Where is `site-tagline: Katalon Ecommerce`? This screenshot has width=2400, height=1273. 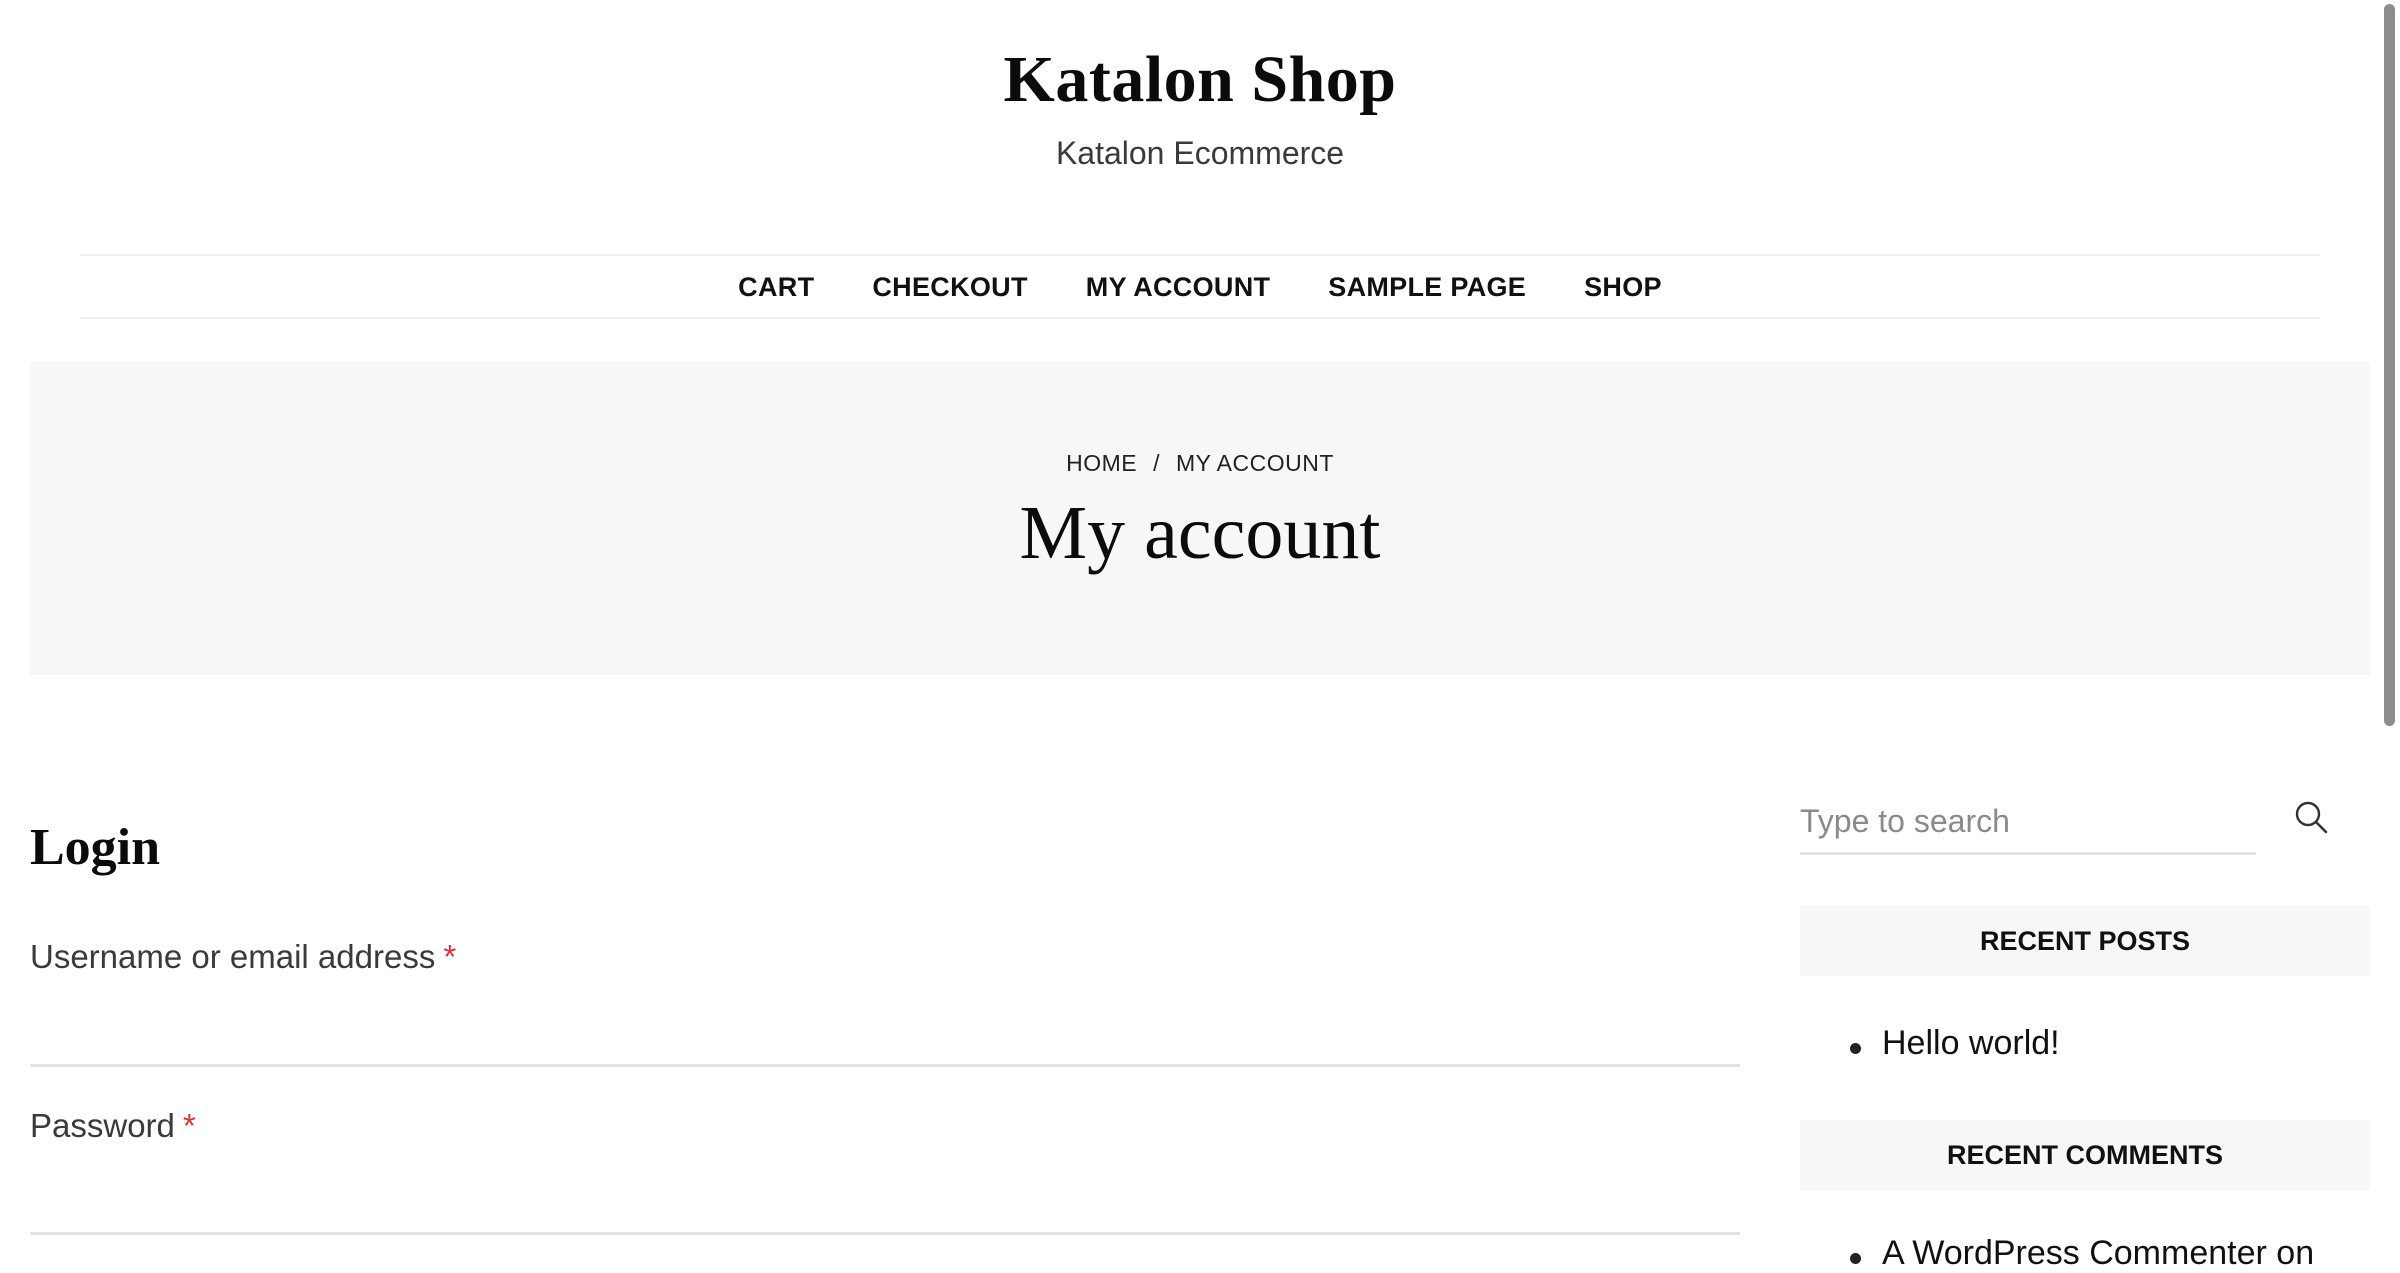
site-tagline: Katalon Ecommerce is located at coordinates (1200, 153).